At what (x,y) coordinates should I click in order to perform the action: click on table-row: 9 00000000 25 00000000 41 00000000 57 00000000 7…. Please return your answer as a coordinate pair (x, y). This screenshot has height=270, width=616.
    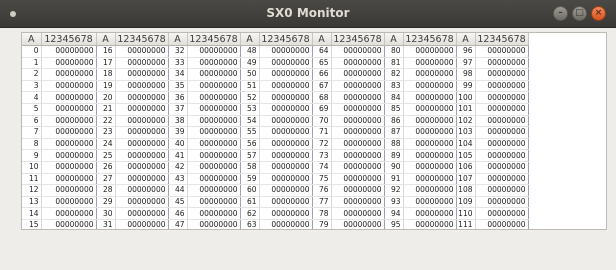
    Looking at the image, I should click on (275, 155).